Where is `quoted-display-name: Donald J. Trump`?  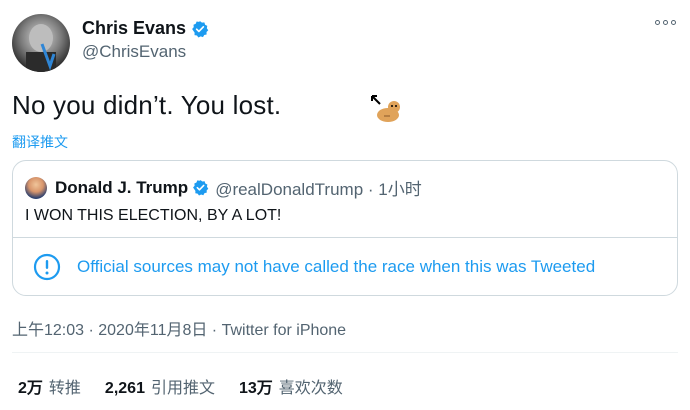
quoted-display-name: Donald J. Trump is located at coordinates (122, 187).